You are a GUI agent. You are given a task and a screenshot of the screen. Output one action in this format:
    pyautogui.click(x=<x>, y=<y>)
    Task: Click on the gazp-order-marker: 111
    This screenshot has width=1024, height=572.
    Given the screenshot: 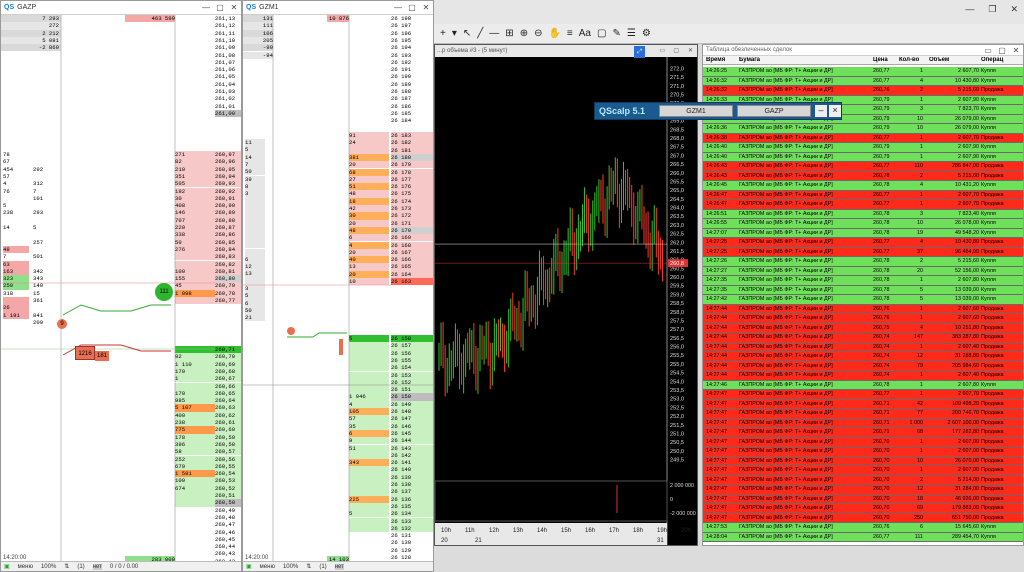 What is the action you would take?
    pyautogui.click(x=164, y=292)
    